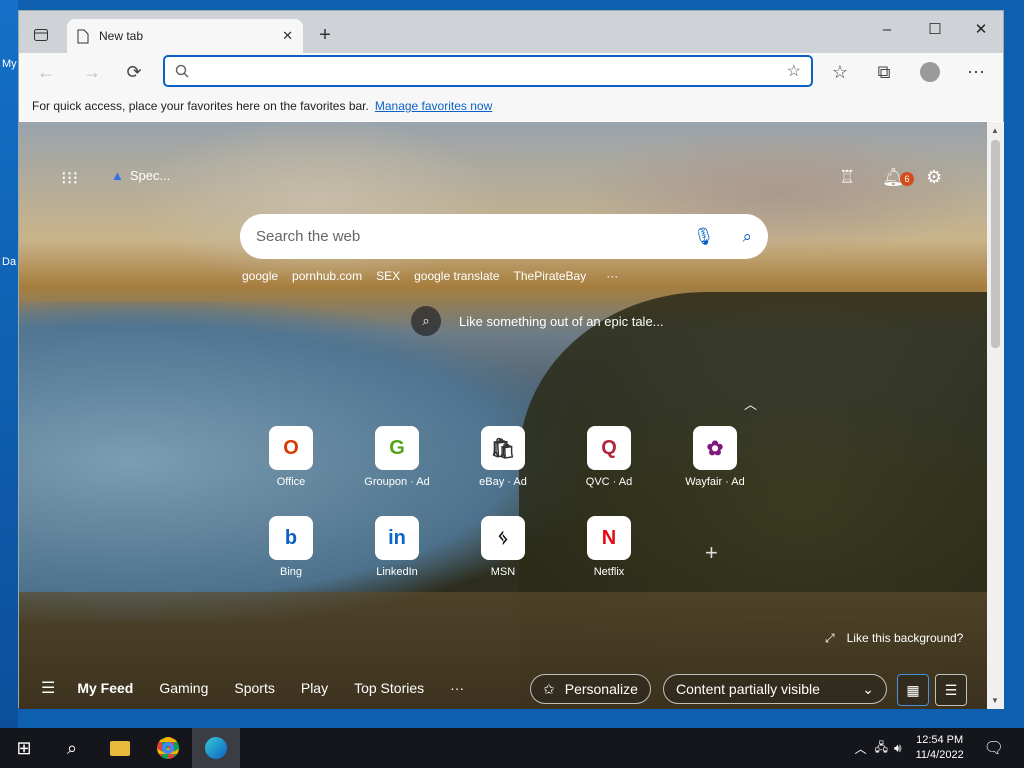 Image resolution: width=1024 pixels, height=768 pixels. Describe the element at coordinates (913, 690) in the screenshot. I see `grid-view-icon: ▦` at that location.